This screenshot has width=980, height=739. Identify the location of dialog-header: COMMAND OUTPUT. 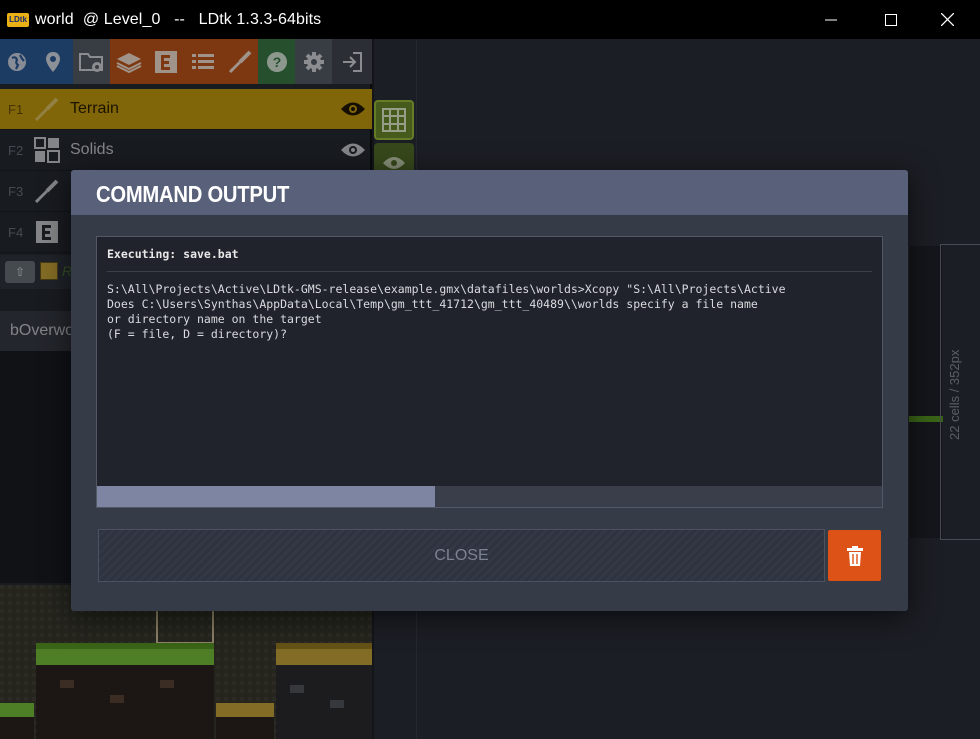
(489, 192).